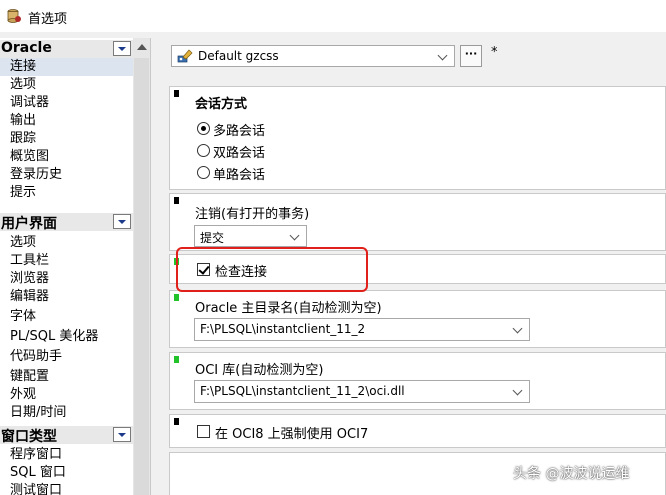 Image resolution: width=666 pixels, height=495 pixels. I want to click on oracle-home-select: F:\PLSQL\instantclient_11_2, so click(362, 329).